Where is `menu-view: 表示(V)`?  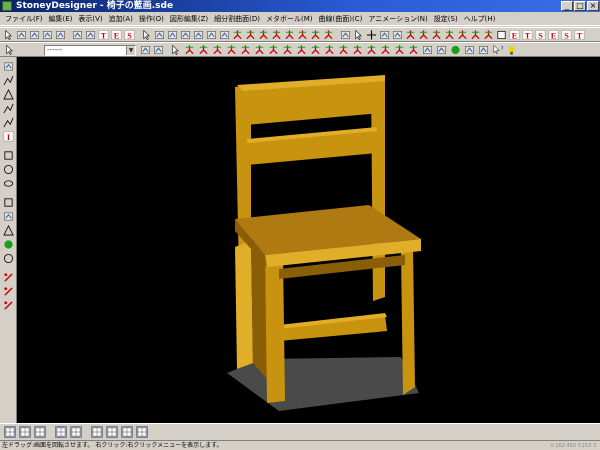
menu-view: 表示(V) is located at coordinates (90, 19).